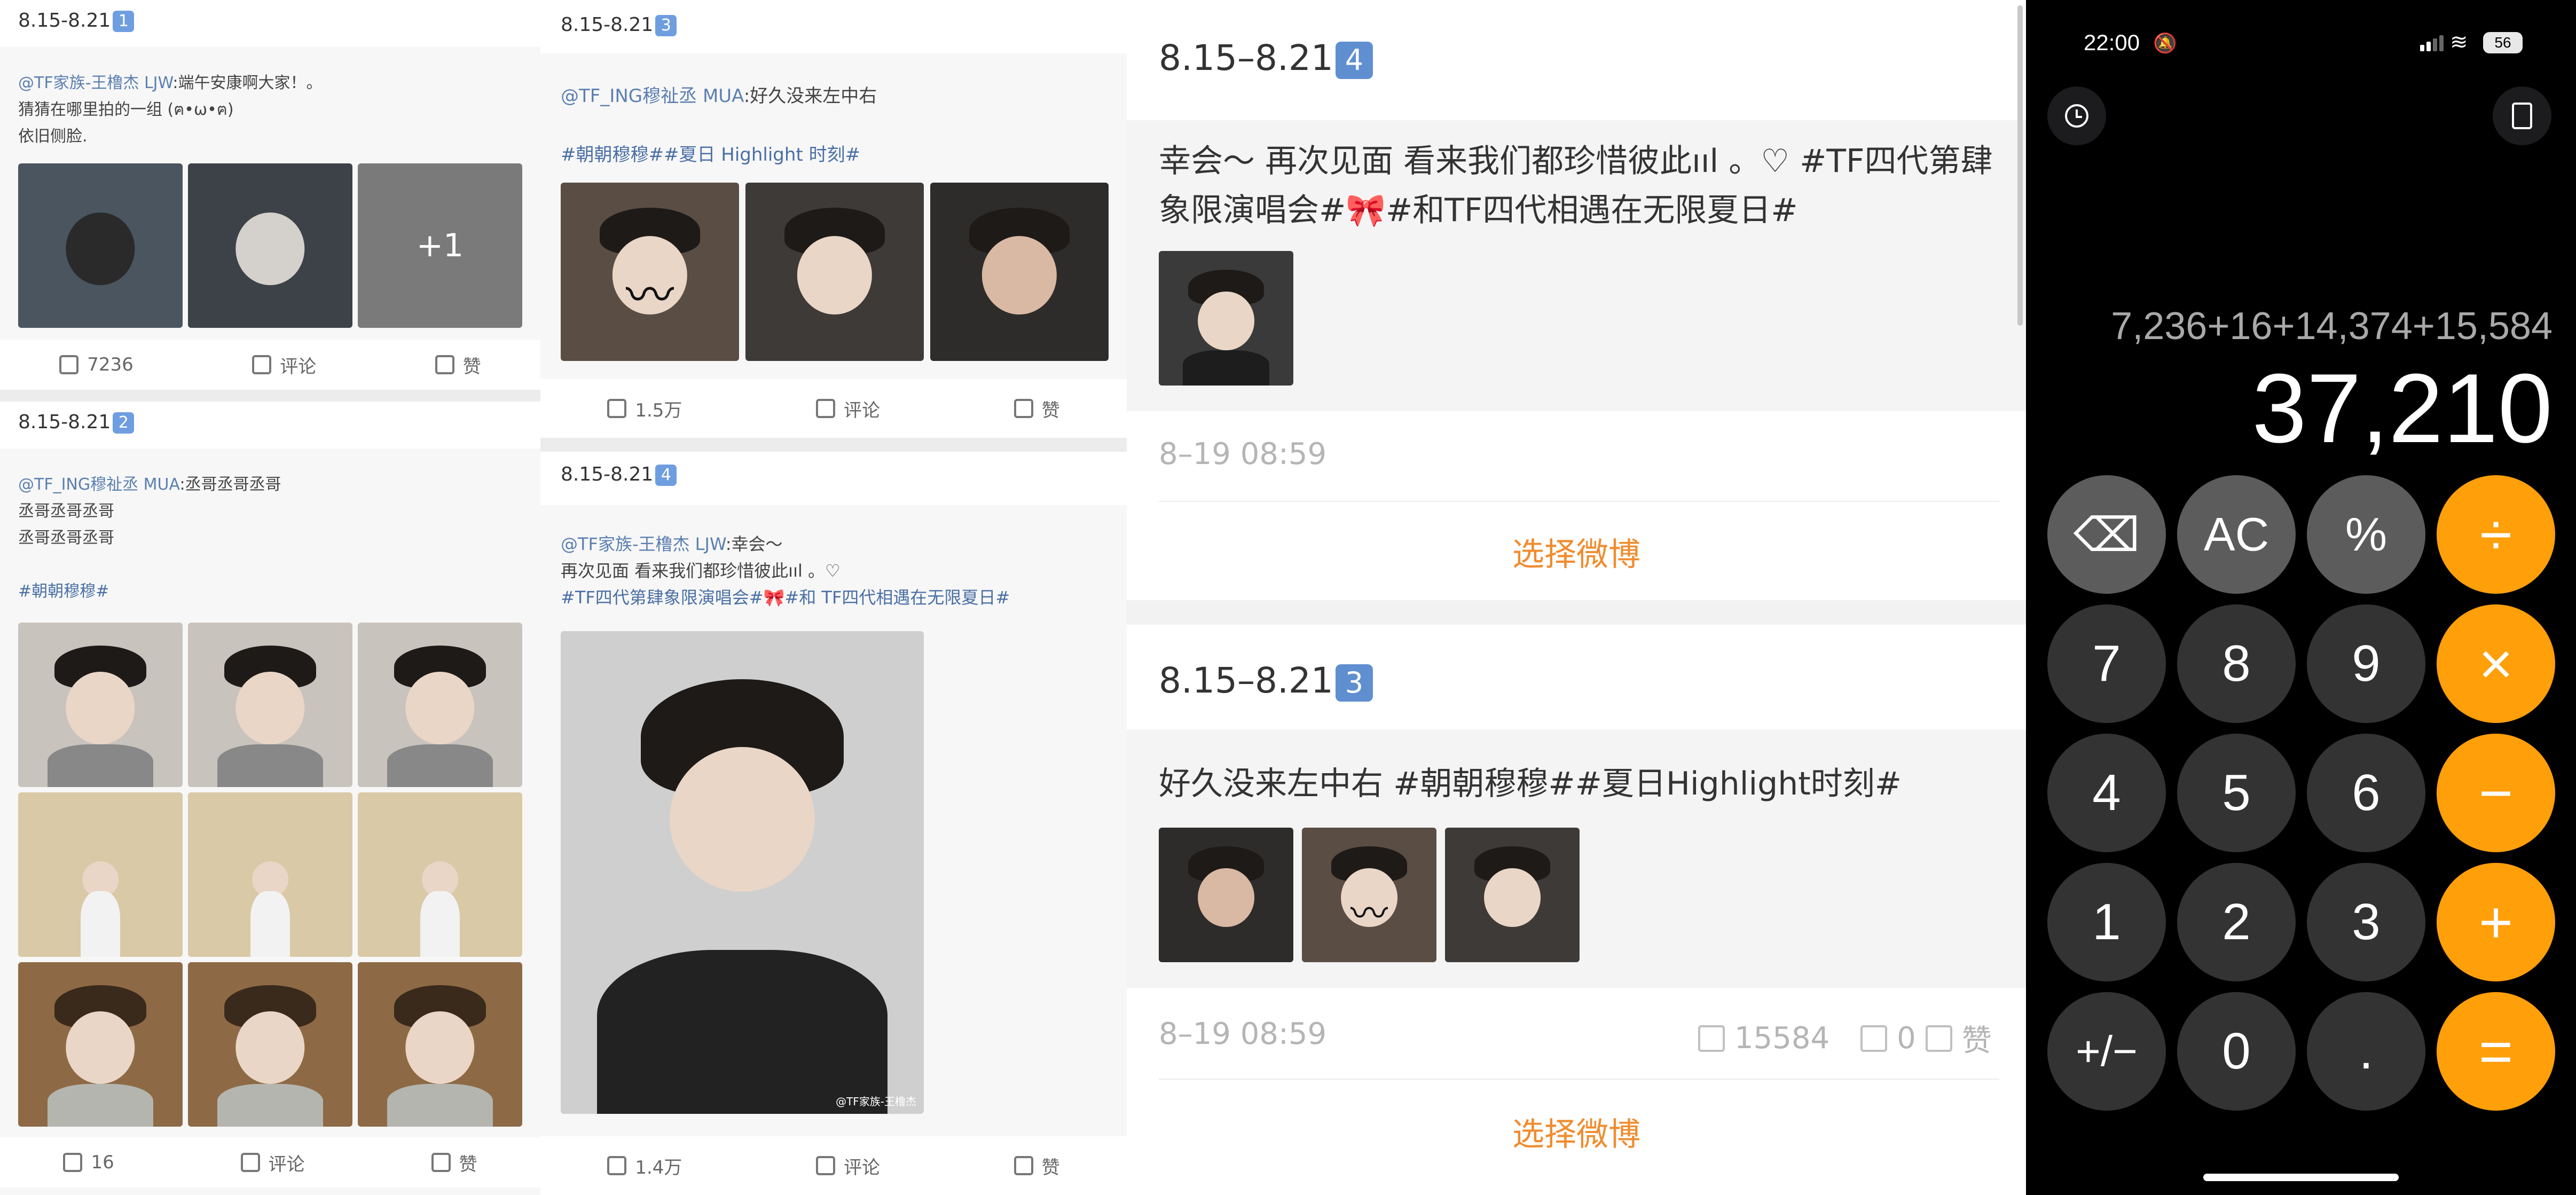  What do you see at coordinates (2366, 663) in the screenshot?
I see `digit-9-button: 9` at bounding box center [2366, 663].